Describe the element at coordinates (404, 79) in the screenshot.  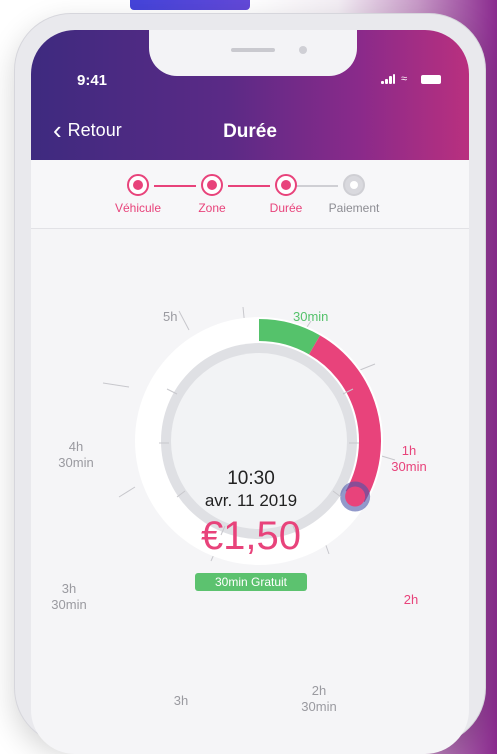
I see `wifi-icon: ≈` at that location.